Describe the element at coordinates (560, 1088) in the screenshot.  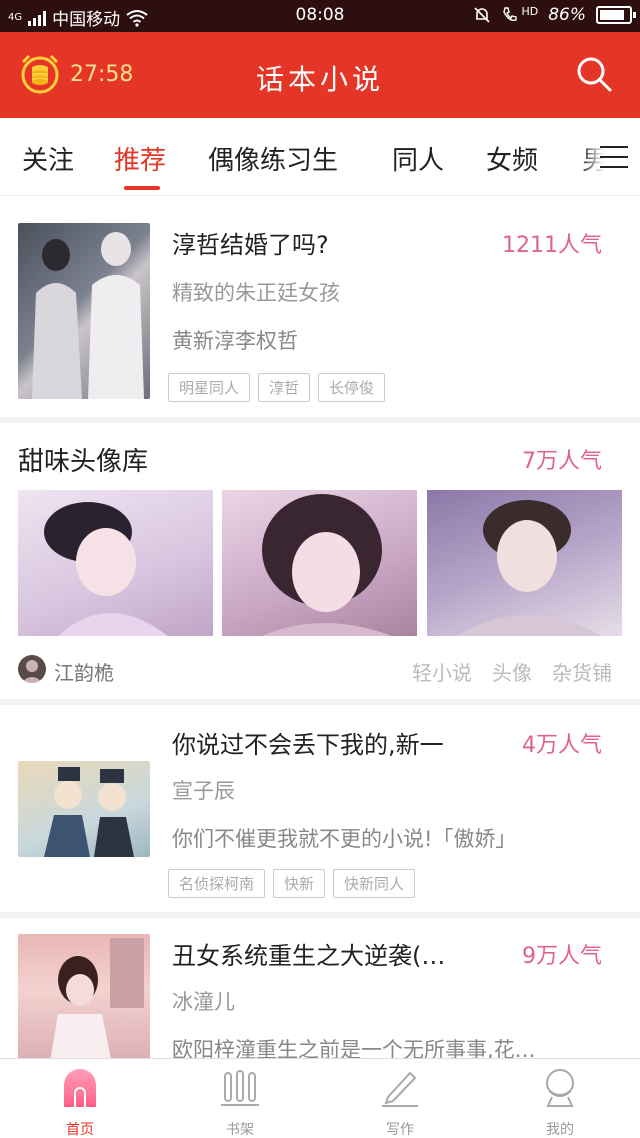
I see `profile-icon` at that location.